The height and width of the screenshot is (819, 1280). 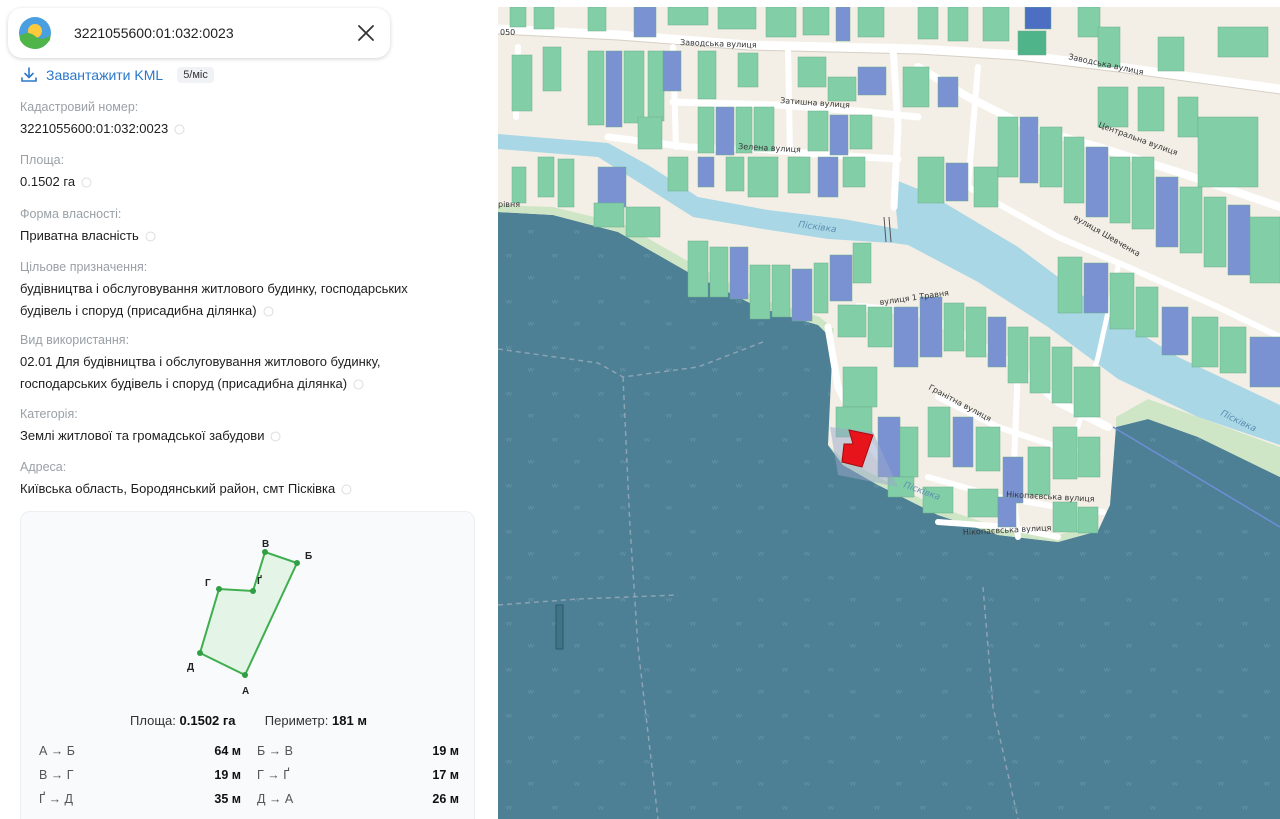 What do you see at coordinates (104, 75) in the screenshot?
I see `download-kml-link: Завантажити KML` at bounding box center [104, 75].